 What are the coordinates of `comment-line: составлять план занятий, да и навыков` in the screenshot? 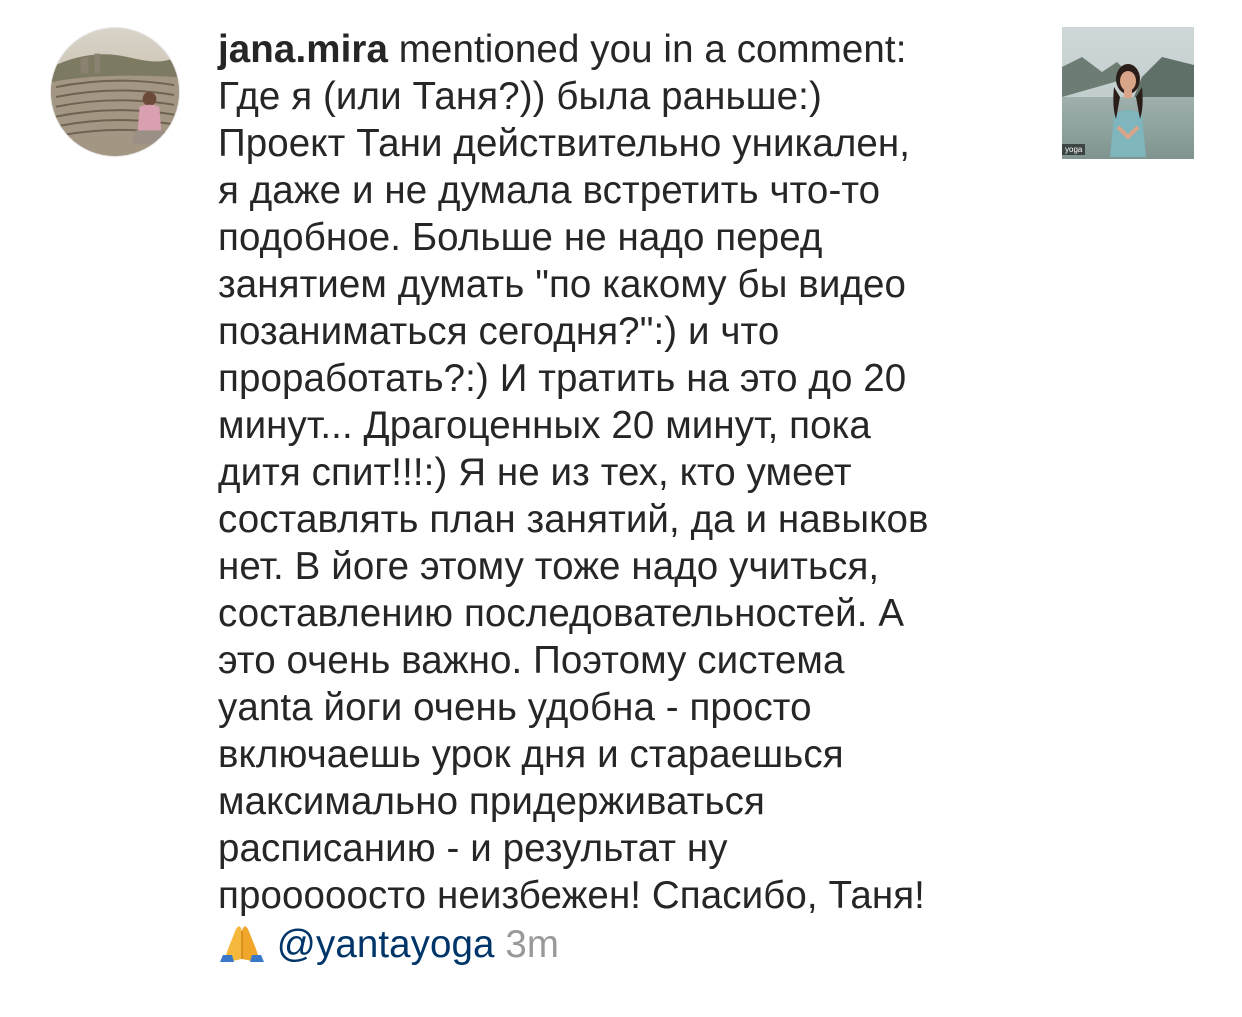 It's located at (573, 519).